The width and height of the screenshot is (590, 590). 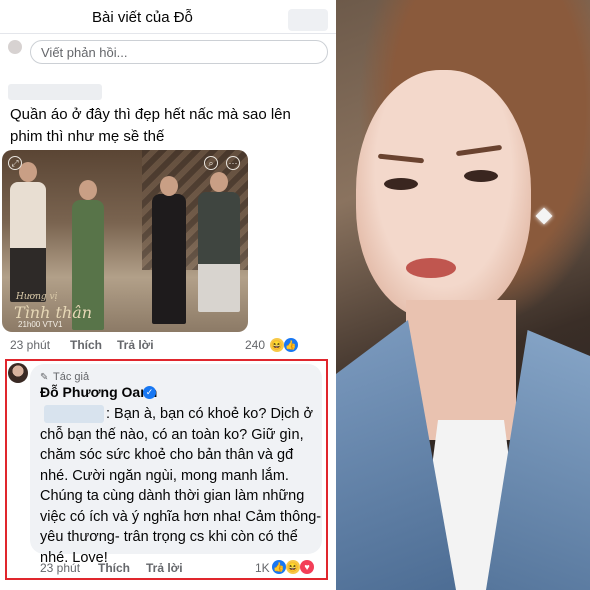 What do you see at coordinates (255, 345) in the screenshot?
I see `reaction-count: 240` at bounding box center [255, 345].